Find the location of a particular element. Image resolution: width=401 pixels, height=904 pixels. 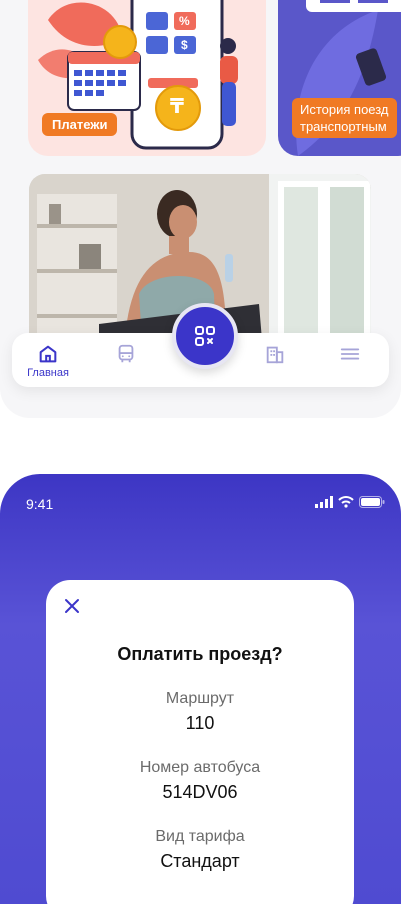

nav-home: Главная is located at coordinates (48, 361).